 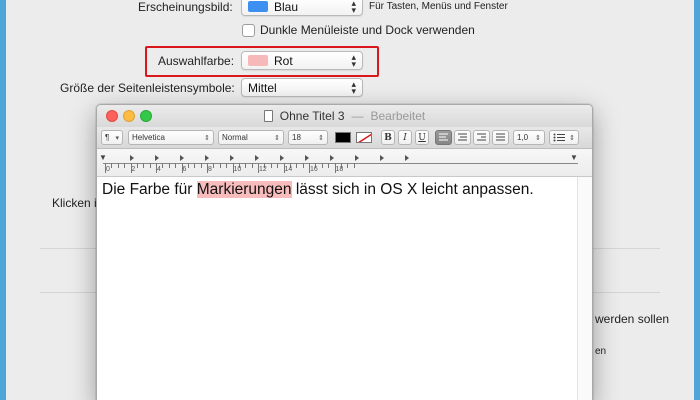 What do you see at coordinates (422, 137) in the screenshot?
I see `underline-button: U` at bounding box center [422, 137].